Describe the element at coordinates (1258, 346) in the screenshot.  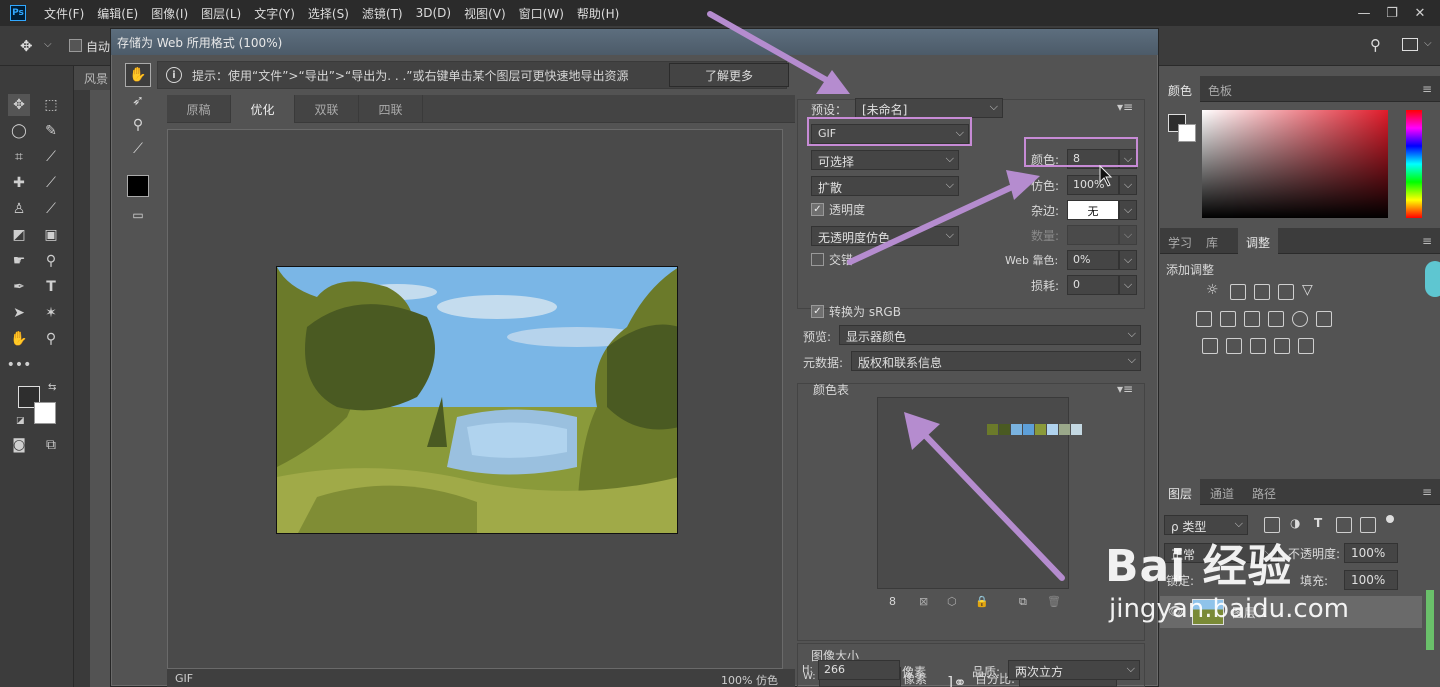
I see `threshold-icon` at that location.